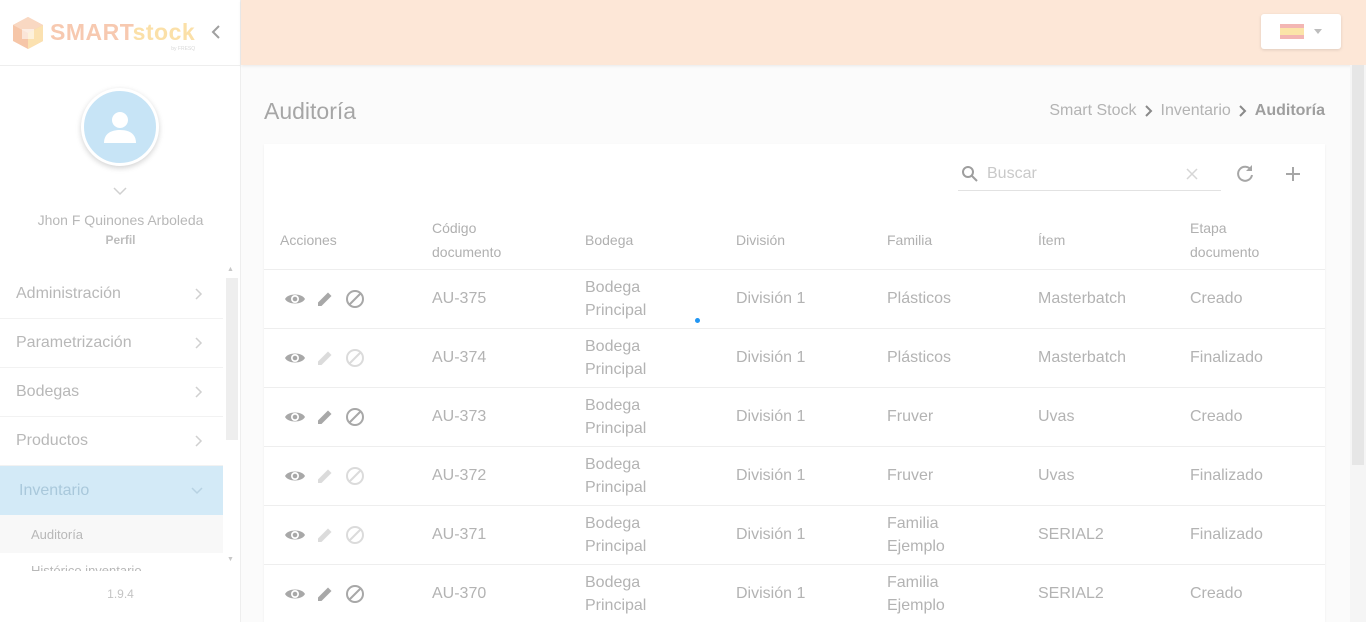 This screenshot has width=1366, height=622. What do you see at coordinates (1098, 358) in the screenshot?
I see `item-cell: Masterbatch` at bounding box center [1098, 358].